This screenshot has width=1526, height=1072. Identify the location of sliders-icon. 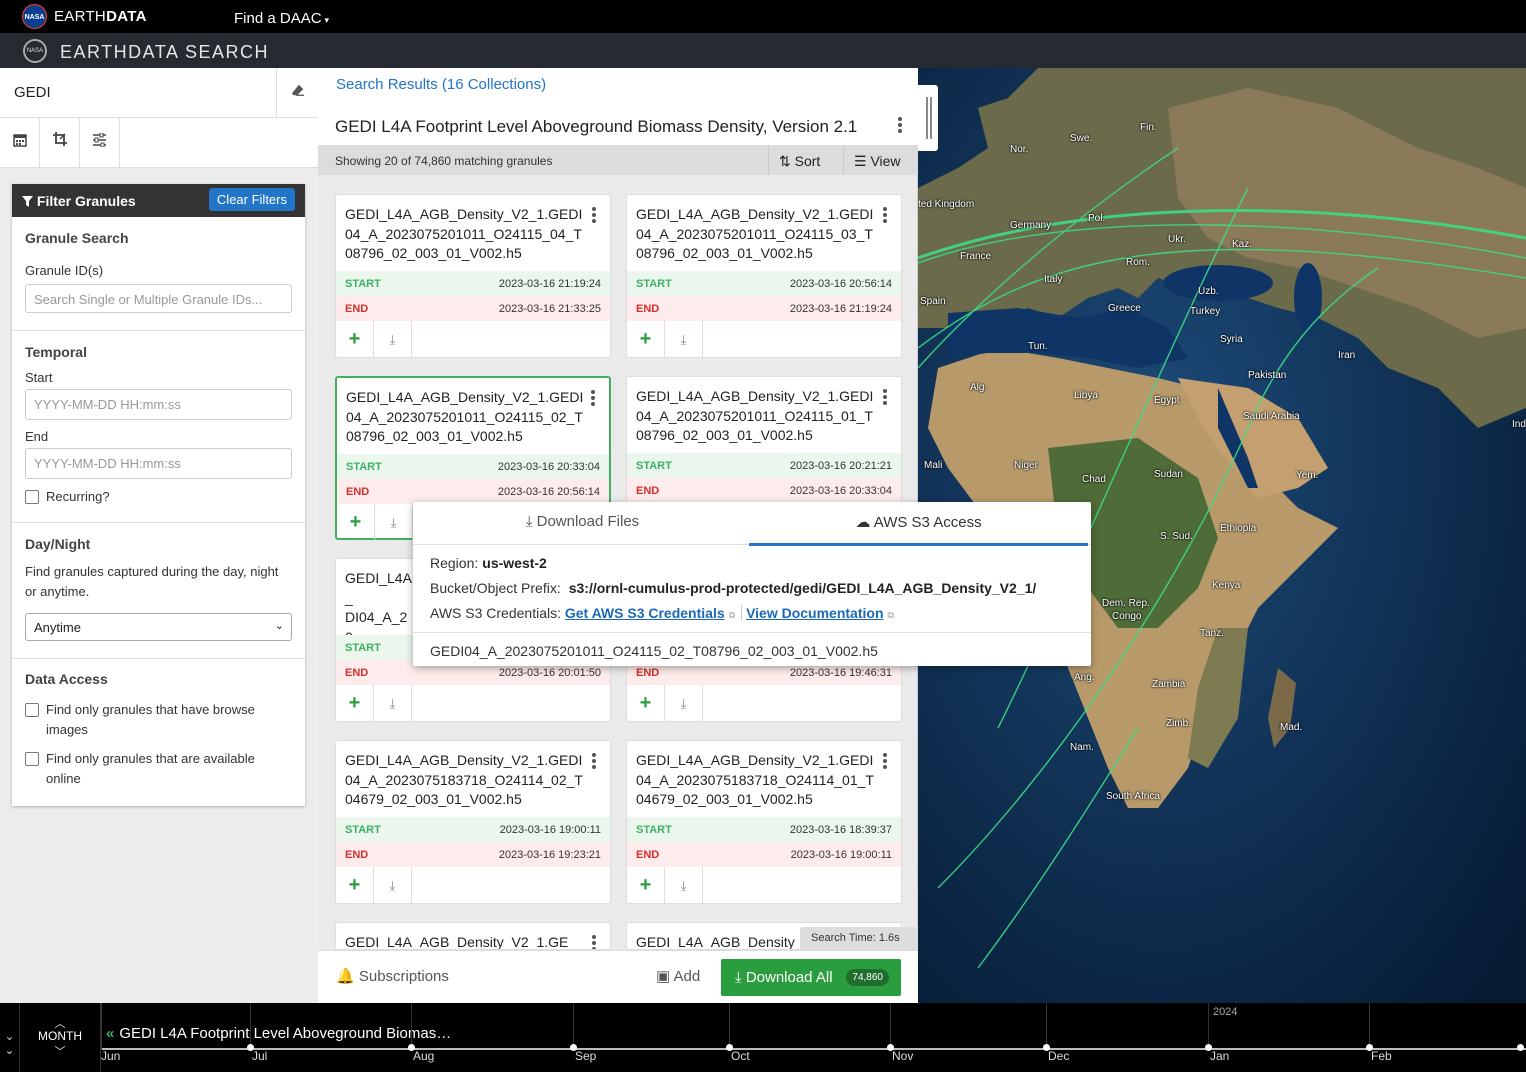
(100, 143).